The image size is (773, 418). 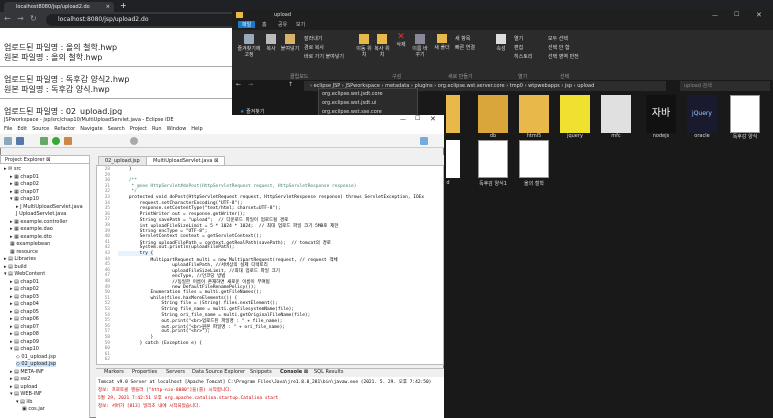 I want to click on tab-snippets: Snippets, so click(x=261, y=372).